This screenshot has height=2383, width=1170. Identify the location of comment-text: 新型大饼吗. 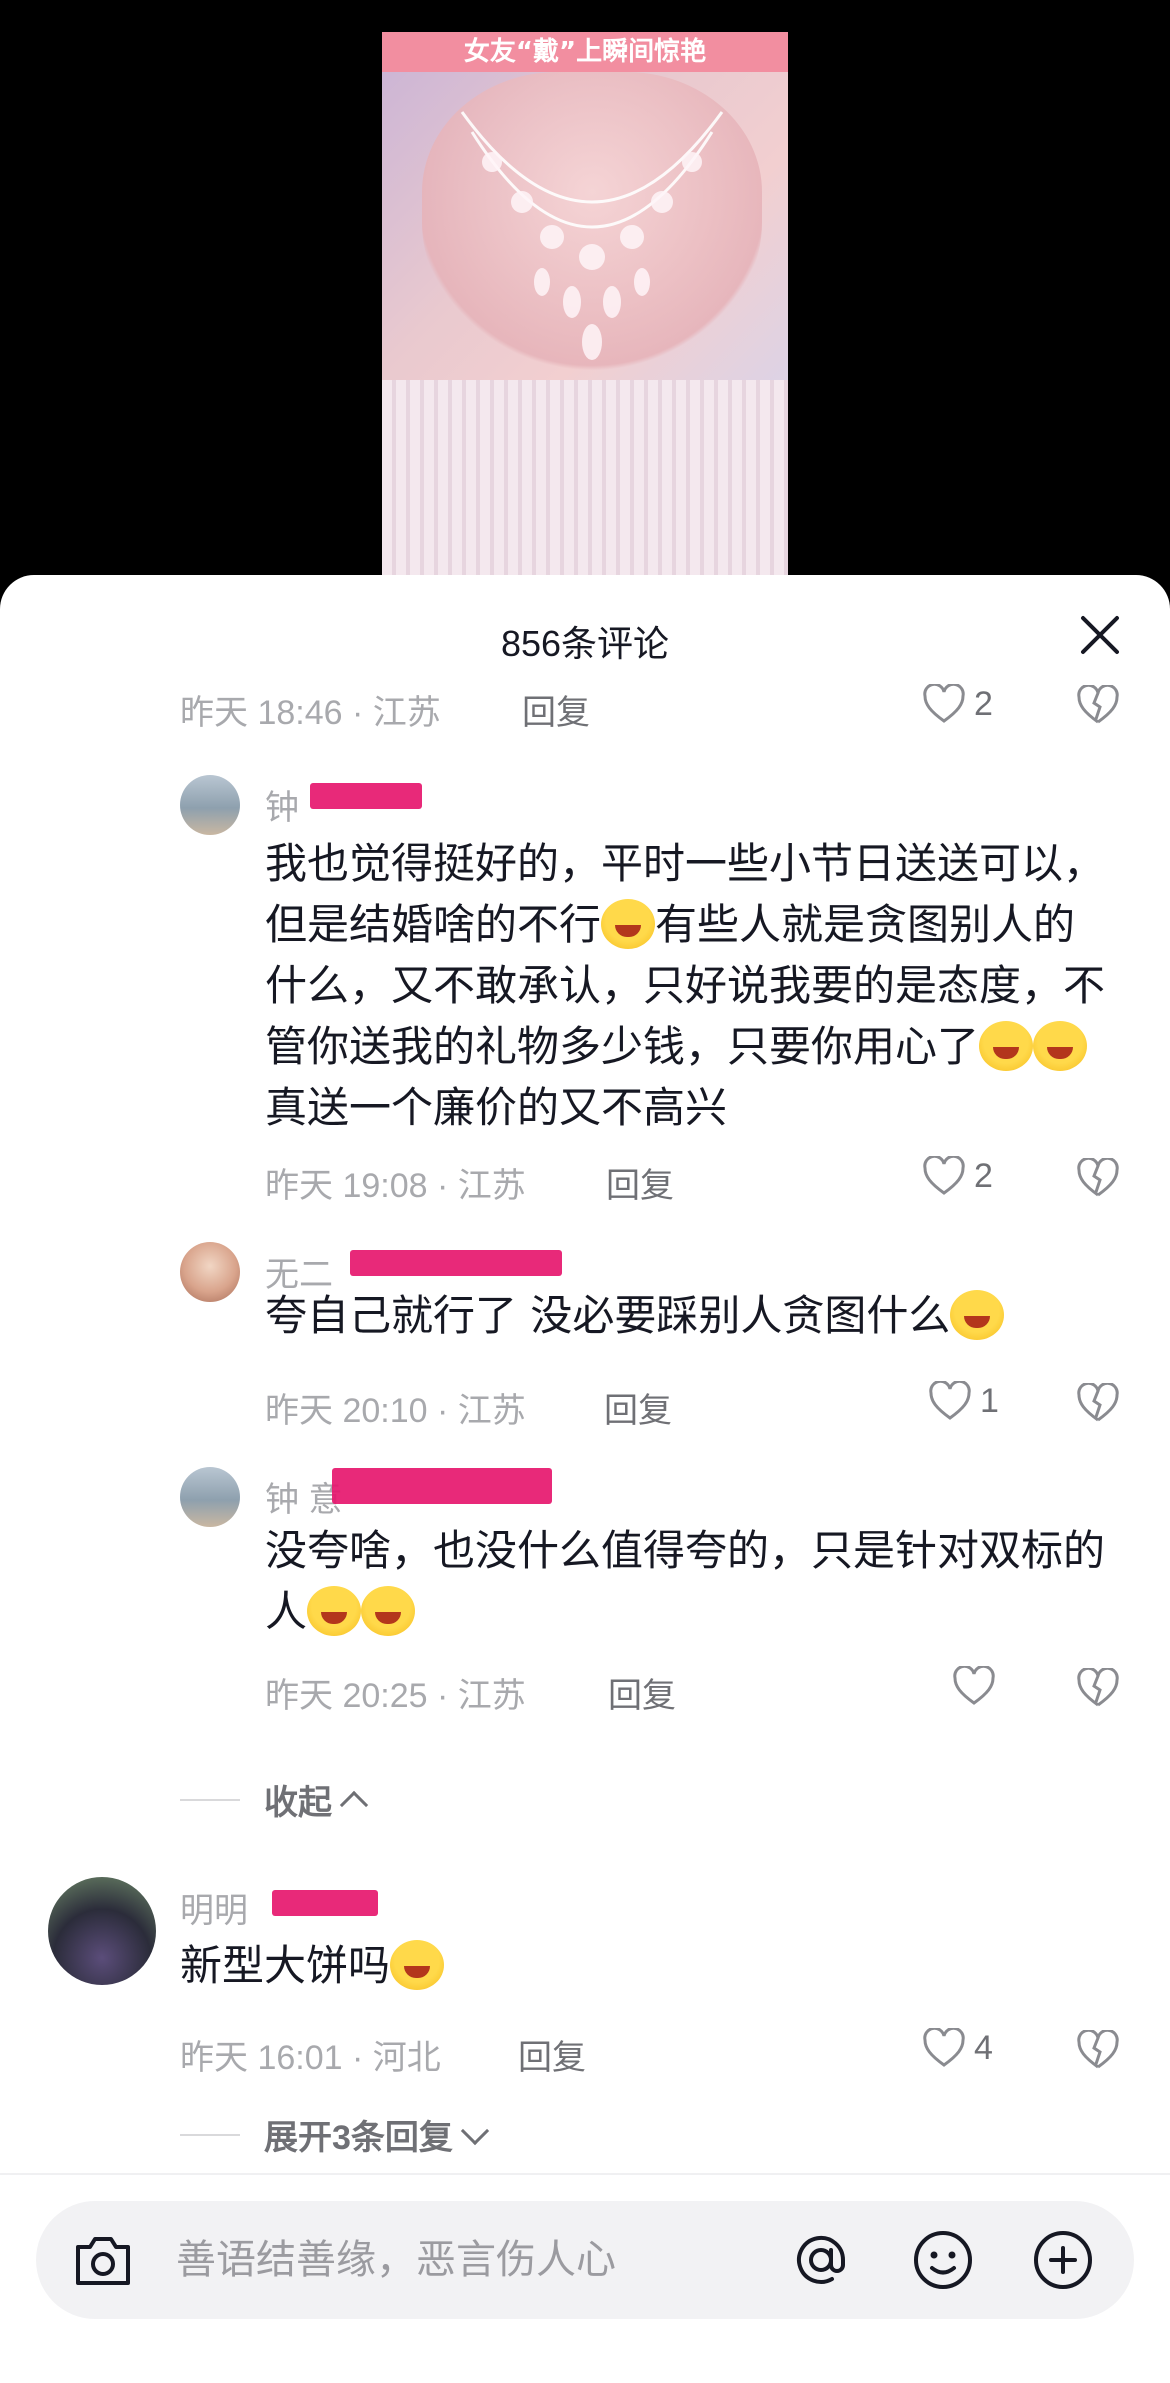
(630, 1965).